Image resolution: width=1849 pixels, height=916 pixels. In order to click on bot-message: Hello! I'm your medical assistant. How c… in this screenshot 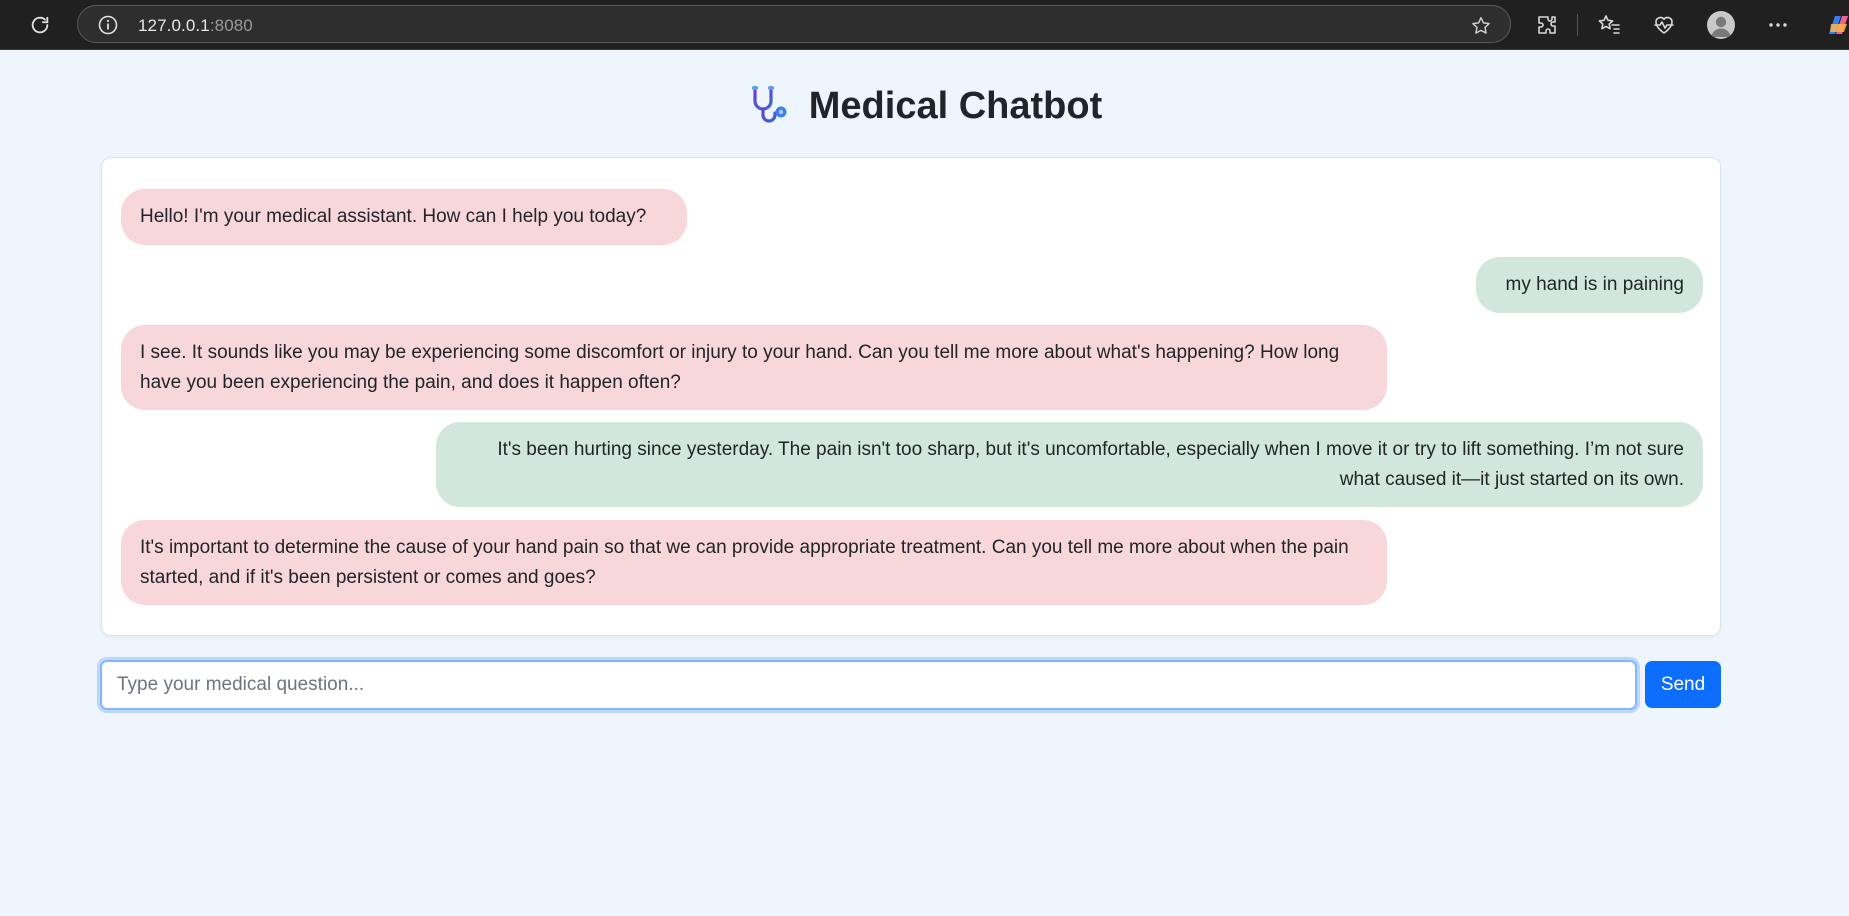, I will do `click(404, 217)`.